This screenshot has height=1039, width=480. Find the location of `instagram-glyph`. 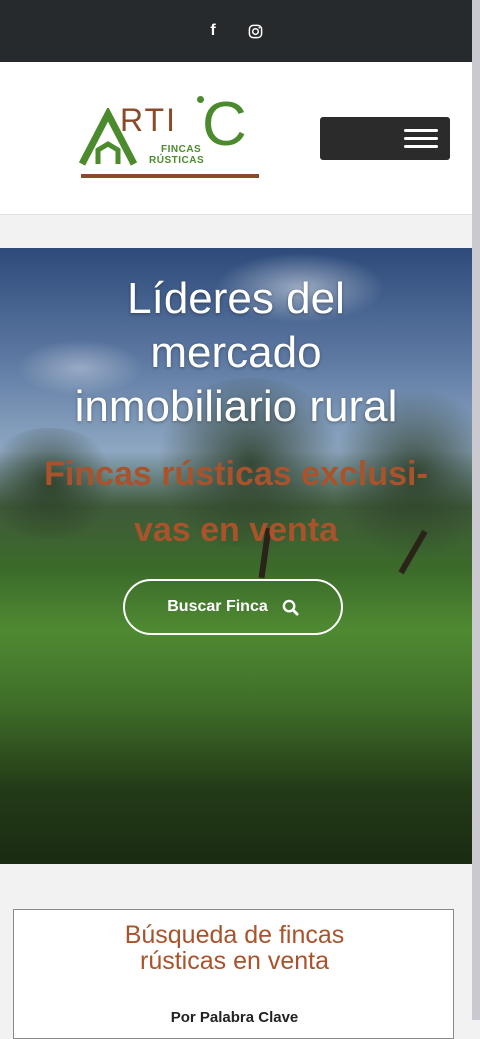

instagram-glyph is located at coordinates (255, 31).